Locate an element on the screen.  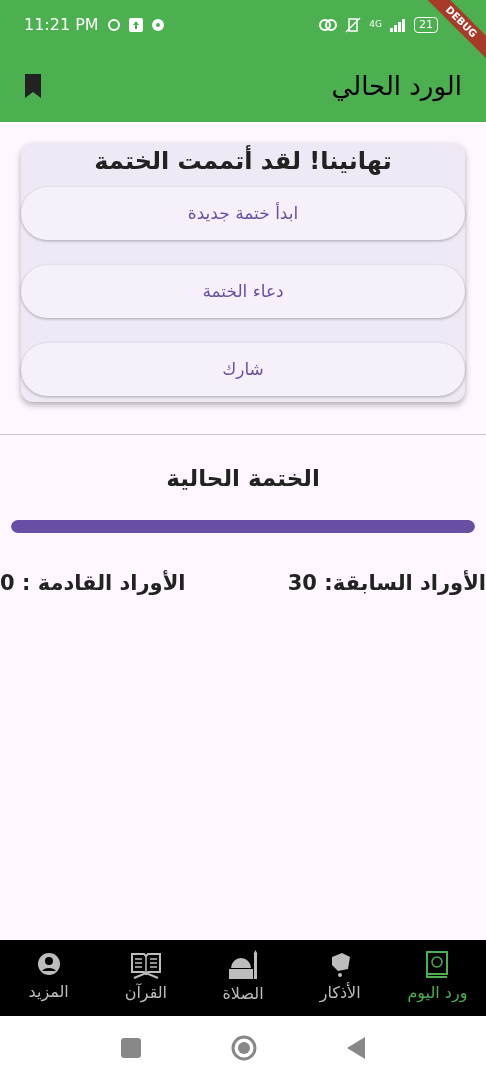
section-title: الختمة الحالية is located at coordinates (243, 478).